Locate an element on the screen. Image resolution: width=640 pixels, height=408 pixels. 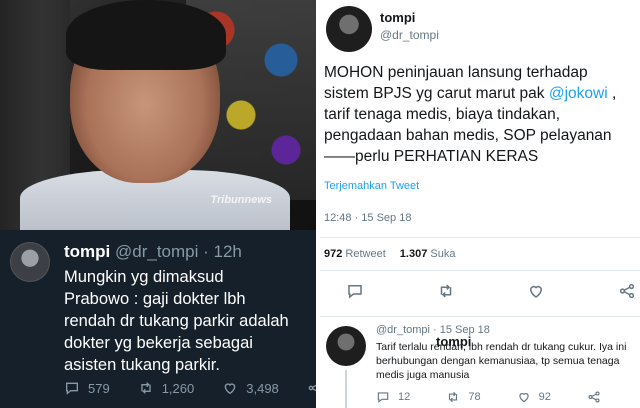
tweet-header: tompi @dr_tompi · 15 Sep 18 is located at coordinates (433, 336).